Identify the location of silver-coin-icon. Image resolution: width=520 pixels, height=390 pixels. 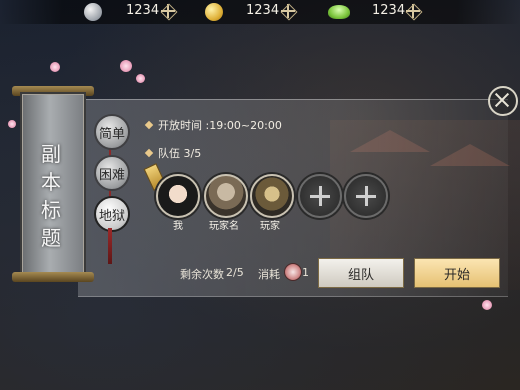
(93, 12).